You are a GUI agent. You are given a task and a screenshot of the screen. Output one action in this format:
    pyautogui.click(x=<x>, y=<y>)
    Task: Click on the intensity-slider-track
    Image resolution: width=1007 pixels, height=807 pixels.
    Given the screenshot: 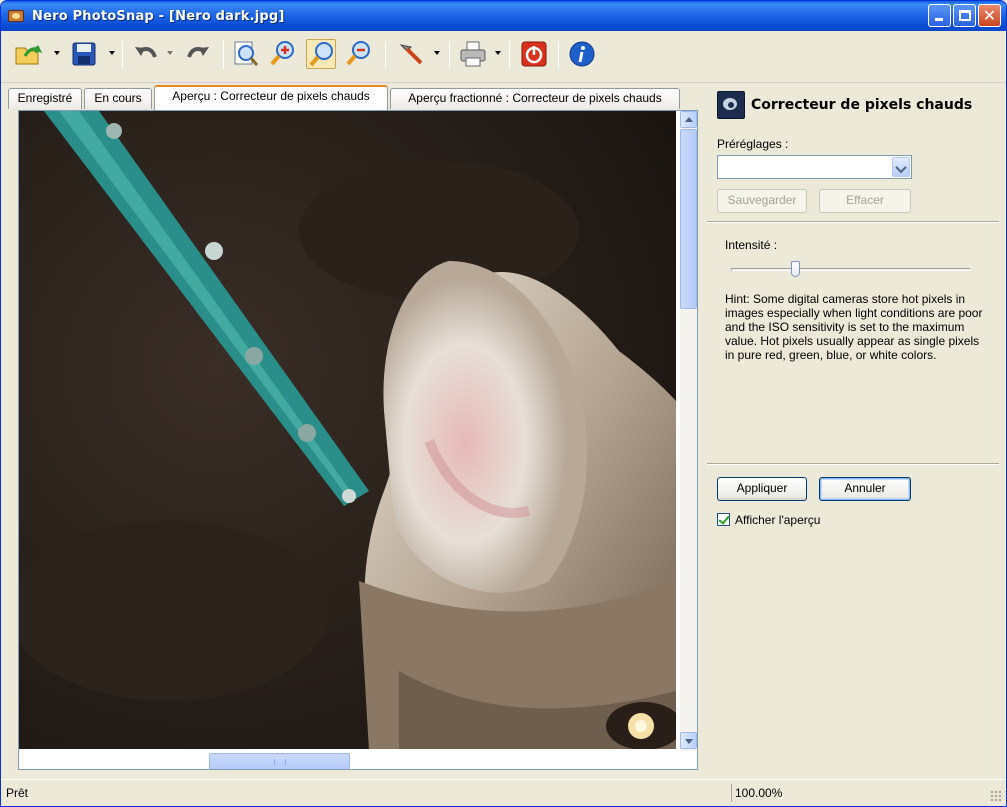 What is the action you would take?
    pyautogui.click(x=851, y=269)
    